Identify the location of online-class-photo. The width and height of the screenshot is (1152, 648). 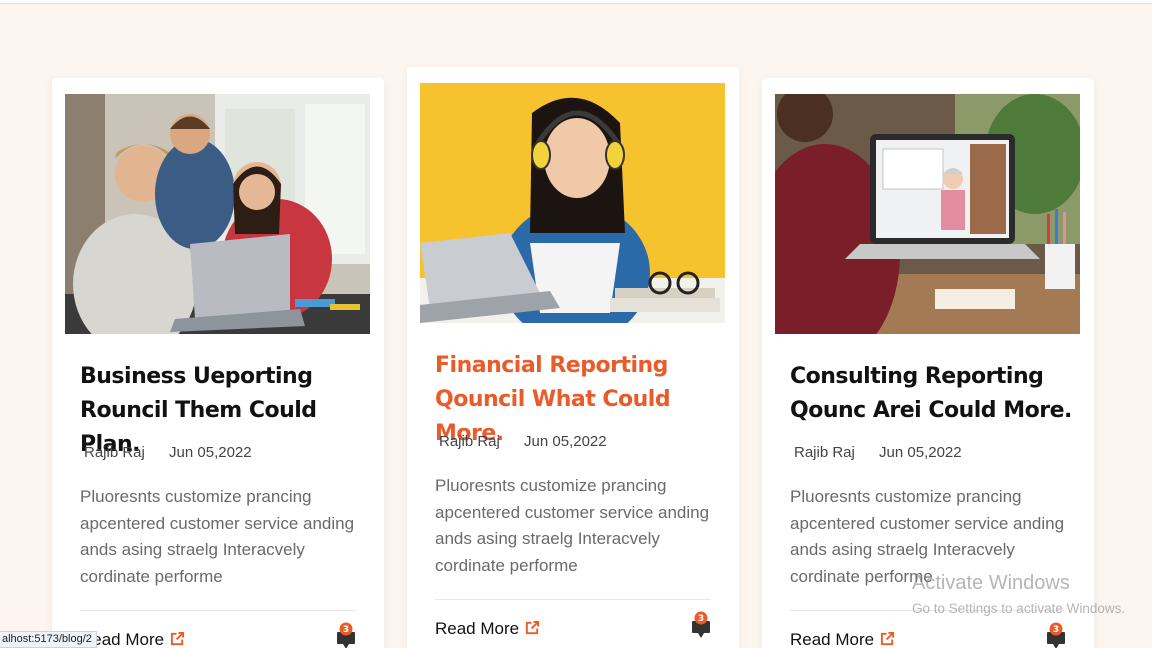
(927, 214).